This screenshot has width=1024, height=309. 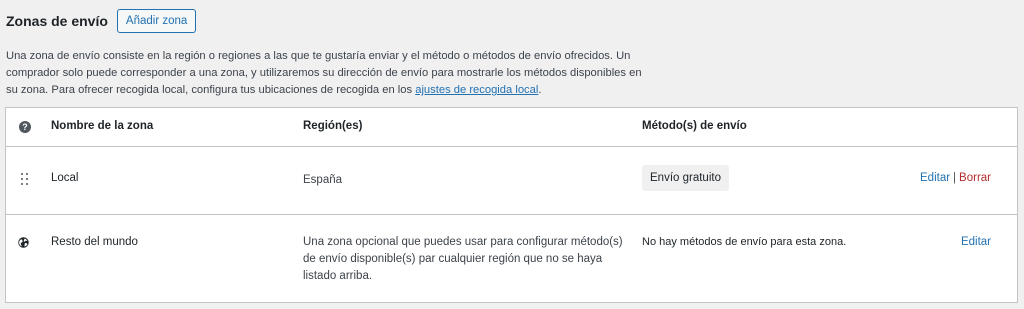 What do you see at coordinates (323, 180) in the screenshot?
I see `zone-region: España` at bounding box center [323, 180].